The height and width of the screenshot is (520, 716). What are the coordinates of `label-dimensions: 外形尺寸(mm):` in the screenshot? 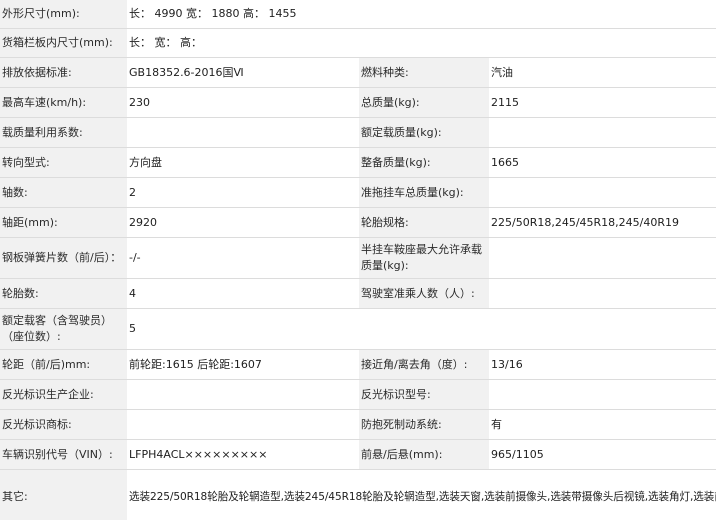 It's located at (63, 14).